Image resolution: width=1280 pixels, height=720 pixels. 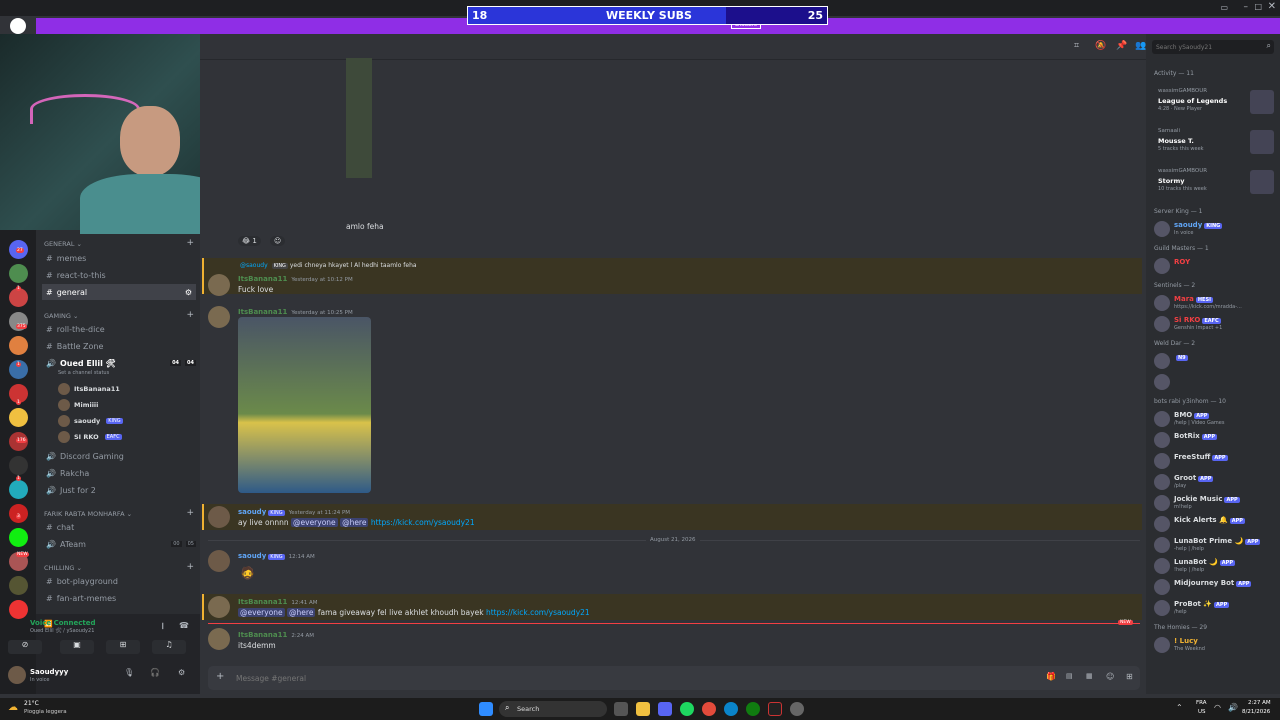 What do you see at coordinates (88, 514) in the screenshot?
I see `category-farik: FARIK RABTA MONHARFA ⌄` at bounding box center [88, 514].